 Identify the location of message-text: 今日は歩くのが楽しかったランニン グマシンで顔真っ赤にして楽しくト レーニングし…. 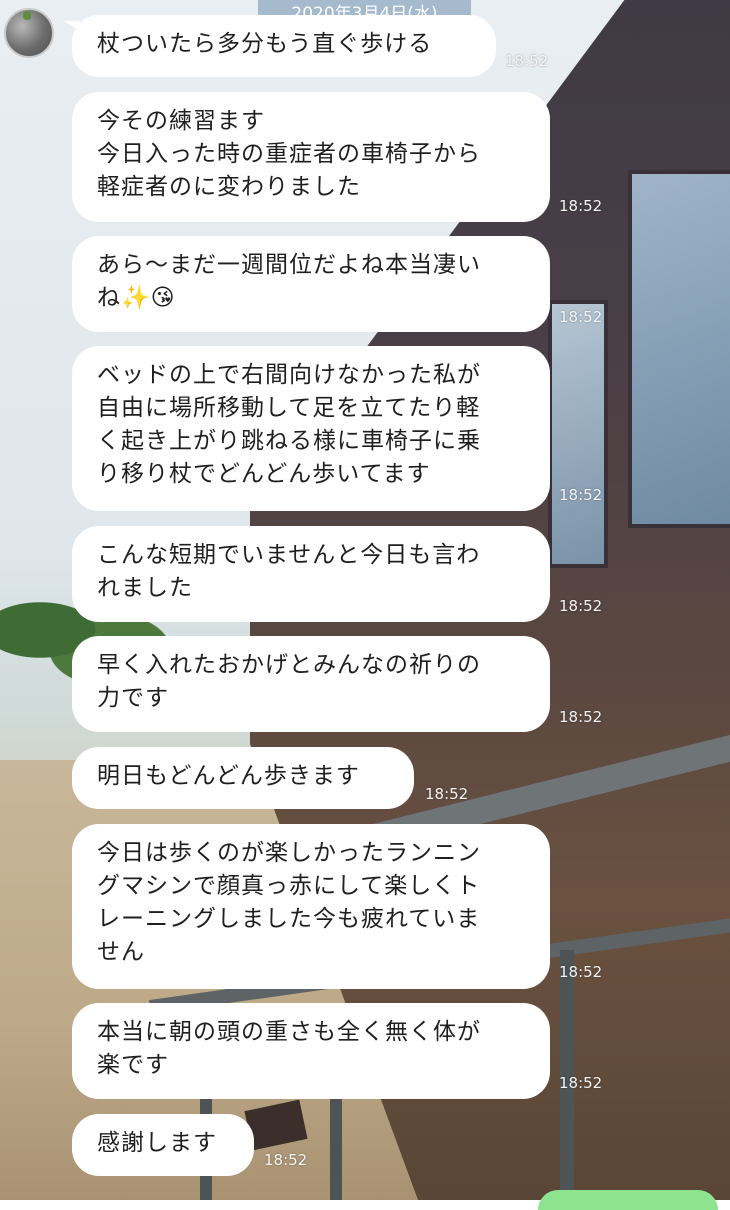
(289, 902).